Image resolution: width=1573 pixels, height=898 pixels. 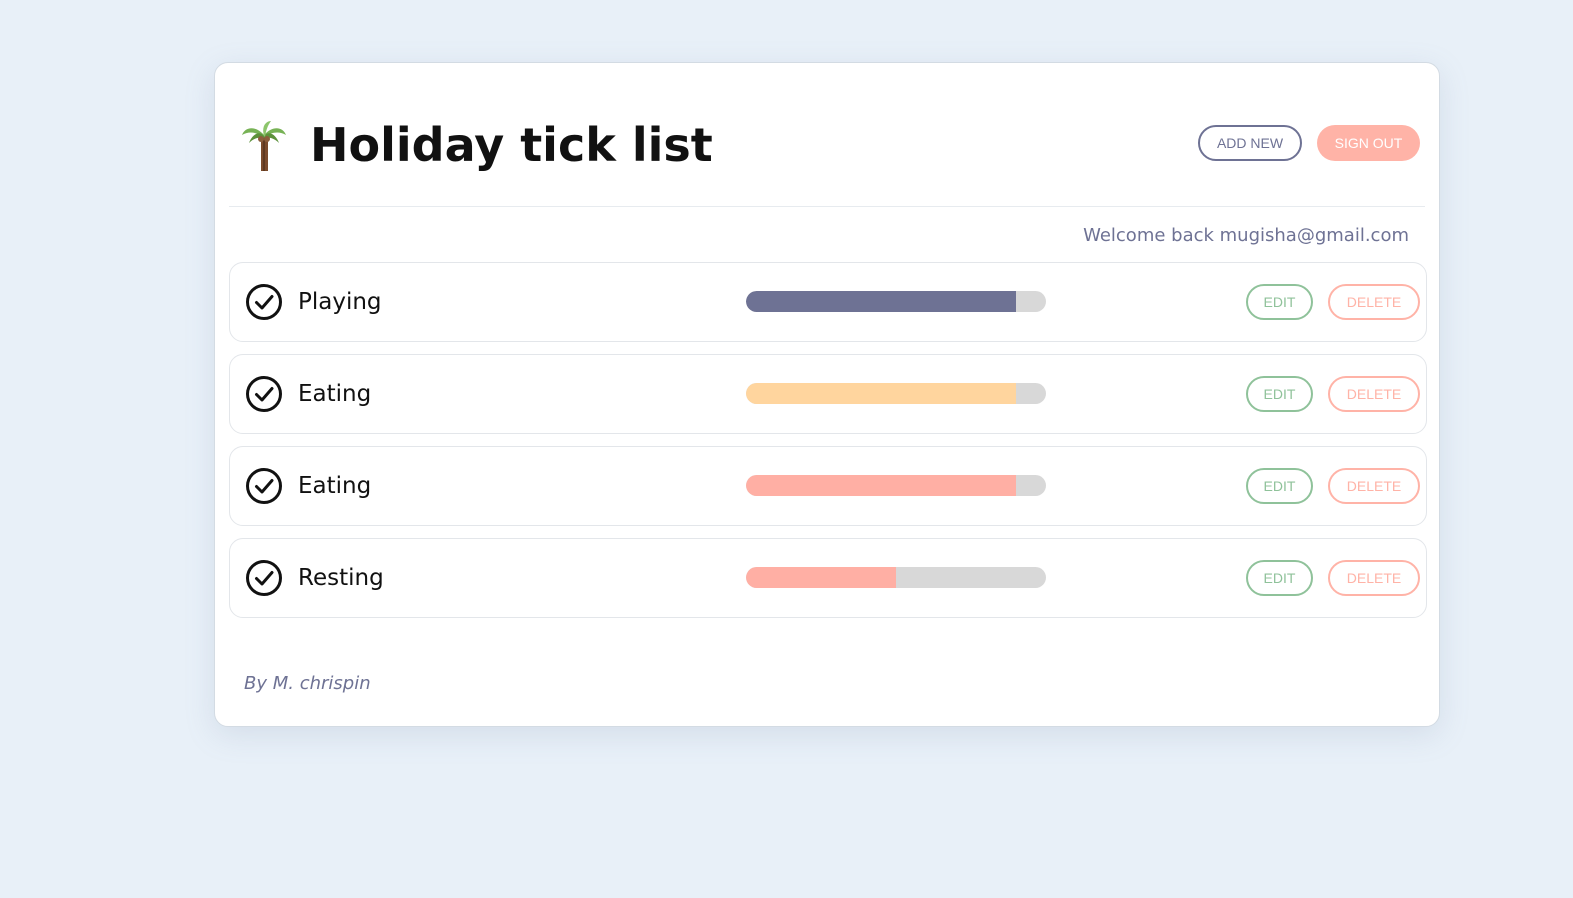 I want to click on sign-out-button: SIGN OUT, so click(x=1368, y=143).